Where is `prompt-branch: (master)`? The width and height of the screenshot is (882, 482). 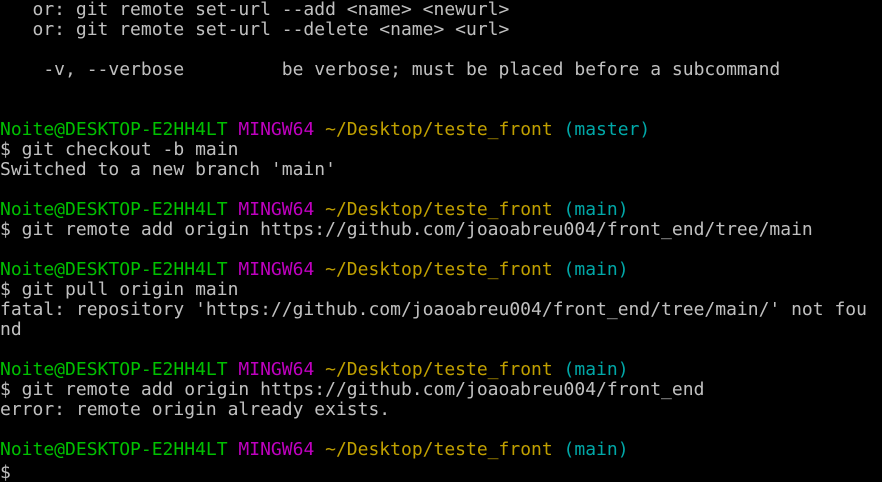 prompt-branch: (master) is located at coordinates (607, 129).